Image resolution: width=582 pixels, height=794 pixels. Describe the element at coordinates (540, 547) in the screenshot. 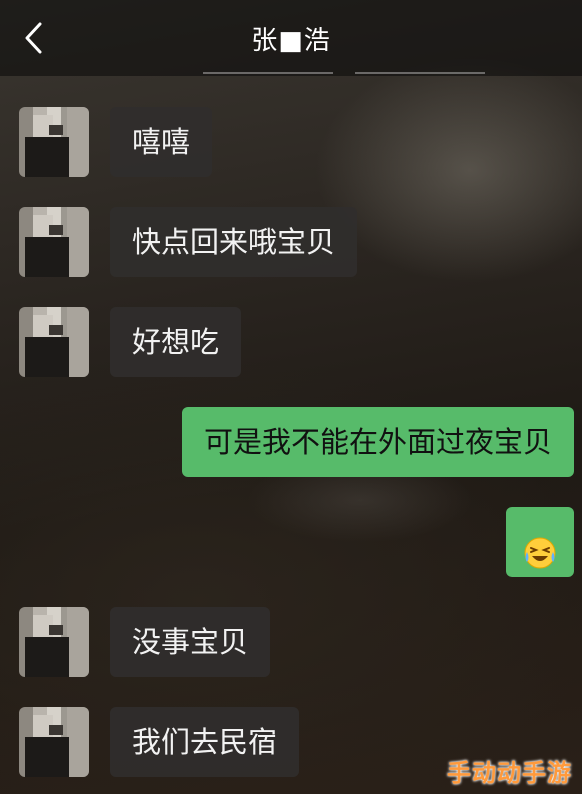

I see `crying-laughing-emoji-icon` at that location.